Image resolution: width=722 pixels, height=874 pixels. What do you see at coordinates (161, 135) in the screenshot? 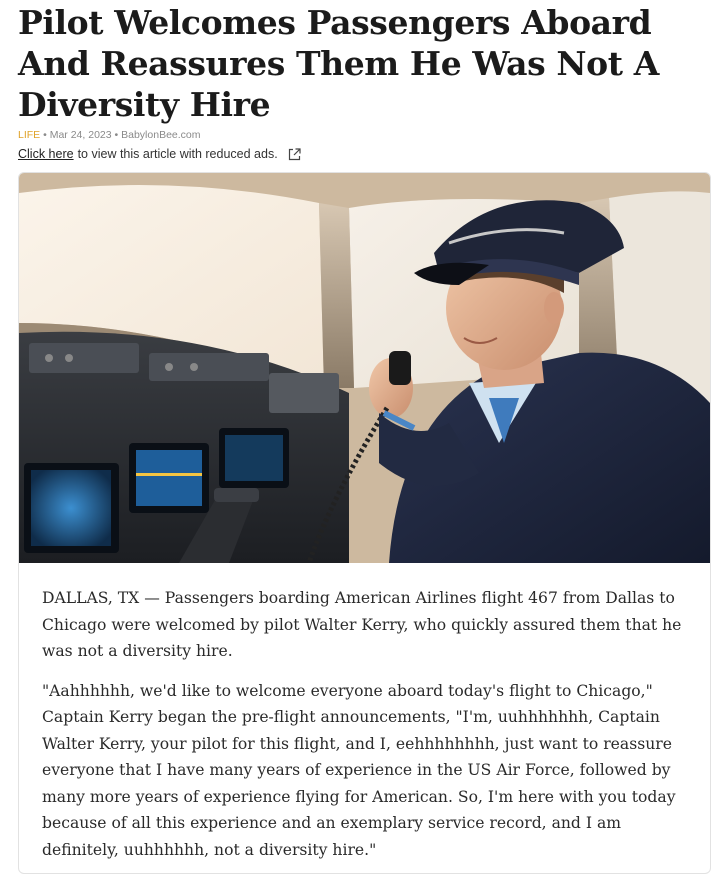
I see `article-source: BabylonBee.com` at bounding box center [161, 135].